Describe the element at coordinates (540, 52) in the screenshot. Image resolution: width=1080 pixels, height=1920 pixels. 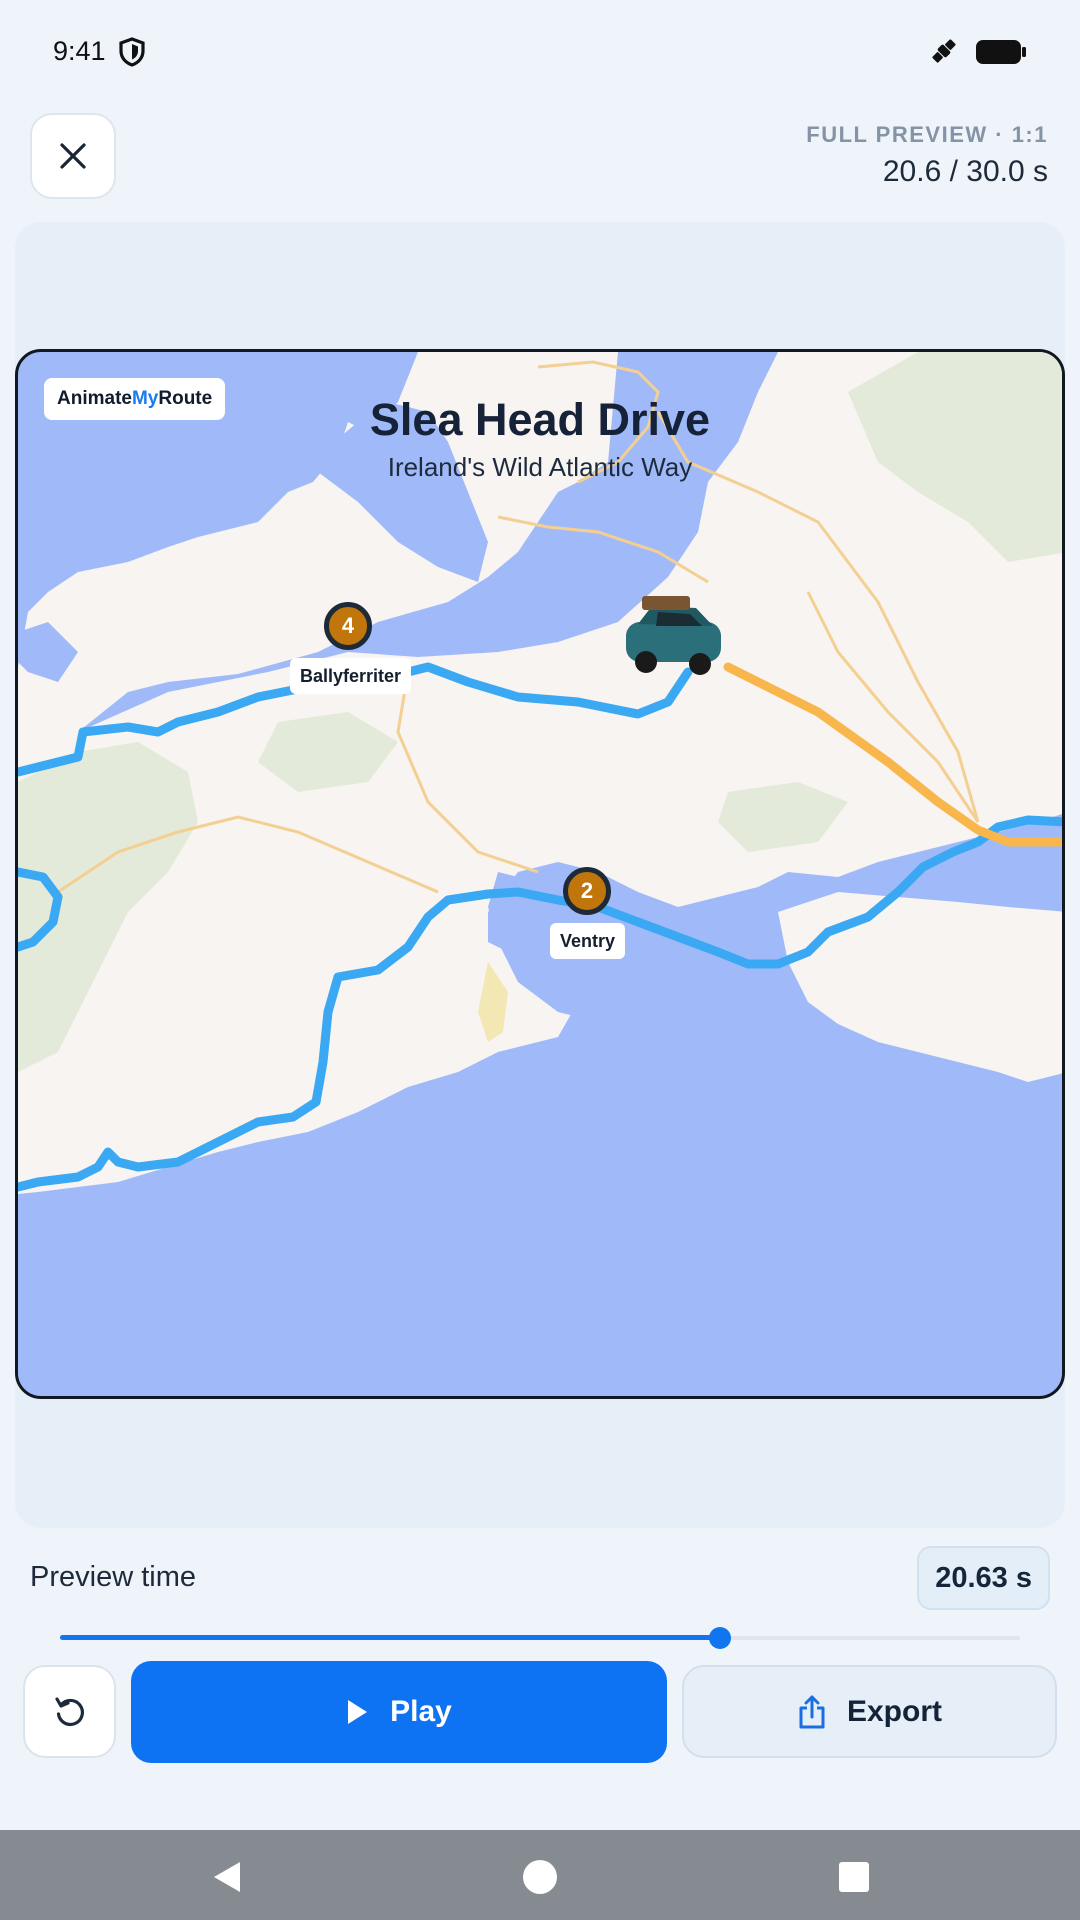
I see `status-bar: 9:41` at that location.